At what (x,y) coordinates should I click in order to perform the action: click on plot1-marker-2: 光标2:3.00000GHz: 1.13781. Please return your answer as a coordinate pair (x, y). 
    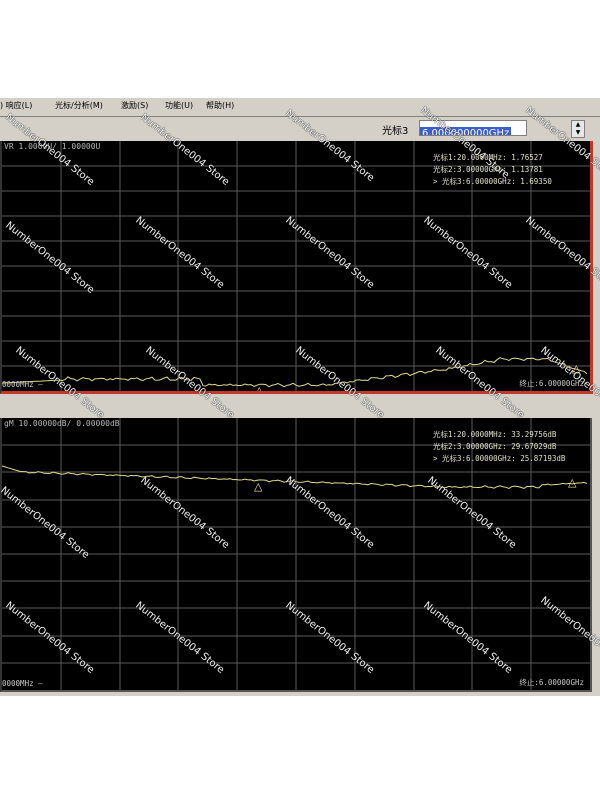
    Looking at the image, I should click on (488, 169).